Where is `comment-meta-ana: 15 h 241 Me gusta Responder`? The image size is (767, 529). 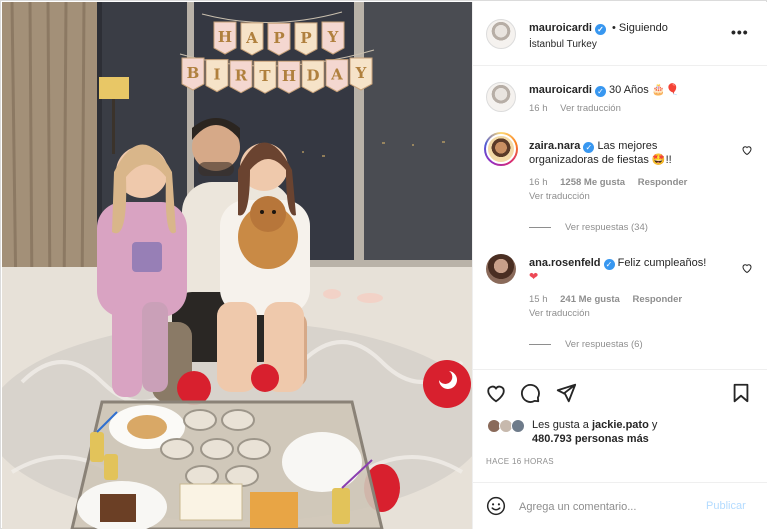 comment-meta-ana: 15 h 241 Me gusta Responder is located at coordinates (606, 299).